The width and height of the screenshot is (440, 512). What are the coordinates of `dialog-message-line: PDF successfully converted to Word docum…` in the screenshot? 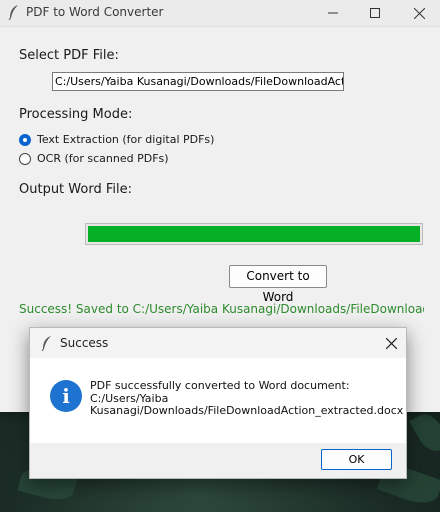 It's located at (220, 385).